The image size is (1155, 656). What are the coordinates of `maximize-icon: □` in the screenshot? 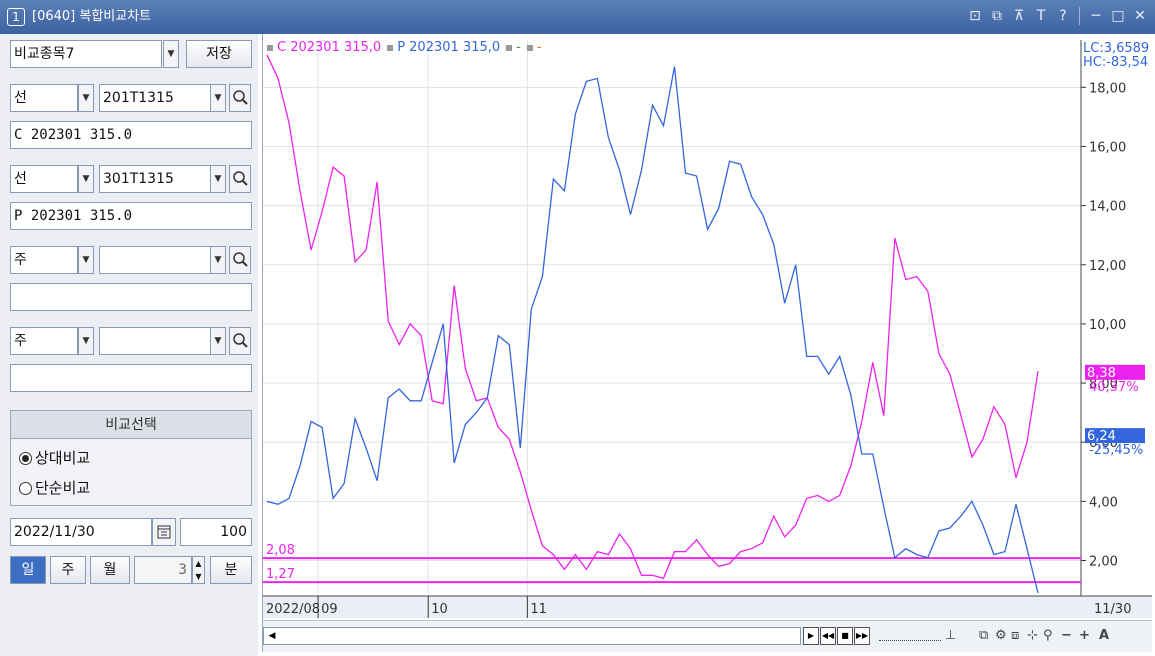 It's located at (1118, 16).